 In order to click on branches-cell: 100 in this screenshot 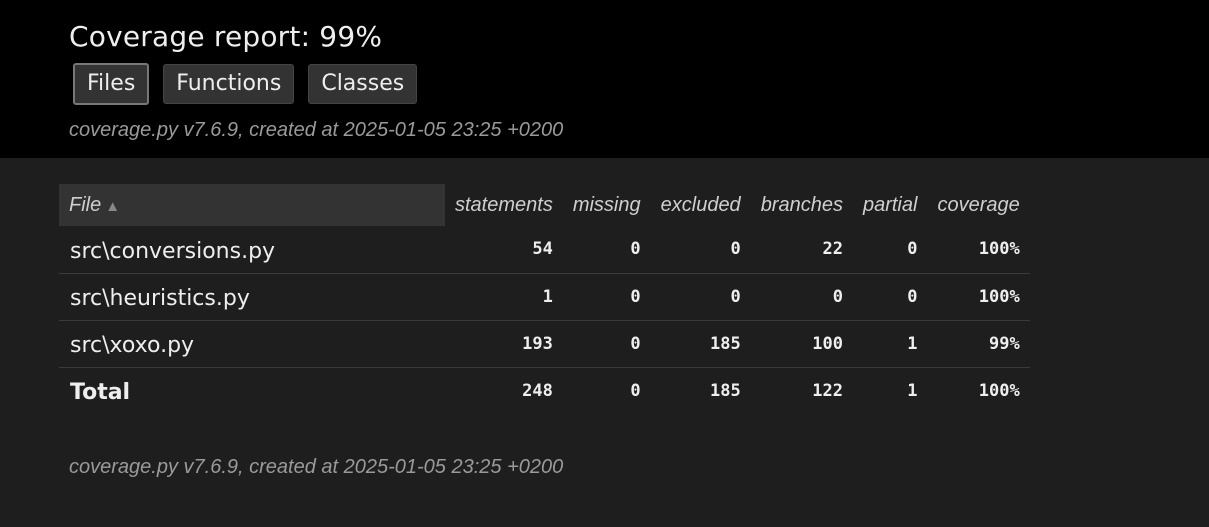, I will do `click(801, 344)`.